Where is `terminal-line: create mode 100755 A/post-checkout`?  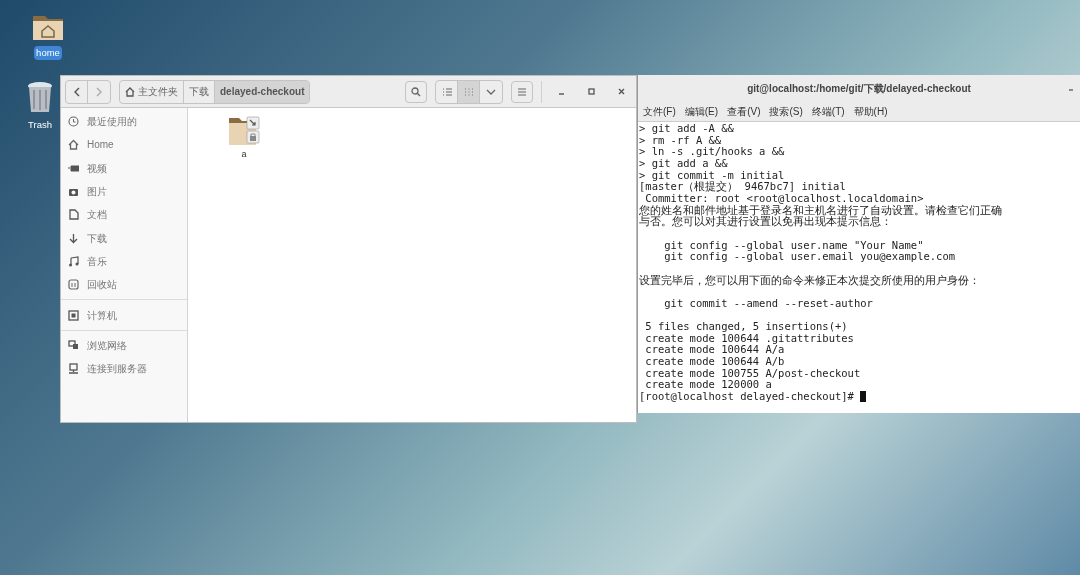
terminal-line: create mode 100755 A/post-checkout is located at coordinates (753, 373).